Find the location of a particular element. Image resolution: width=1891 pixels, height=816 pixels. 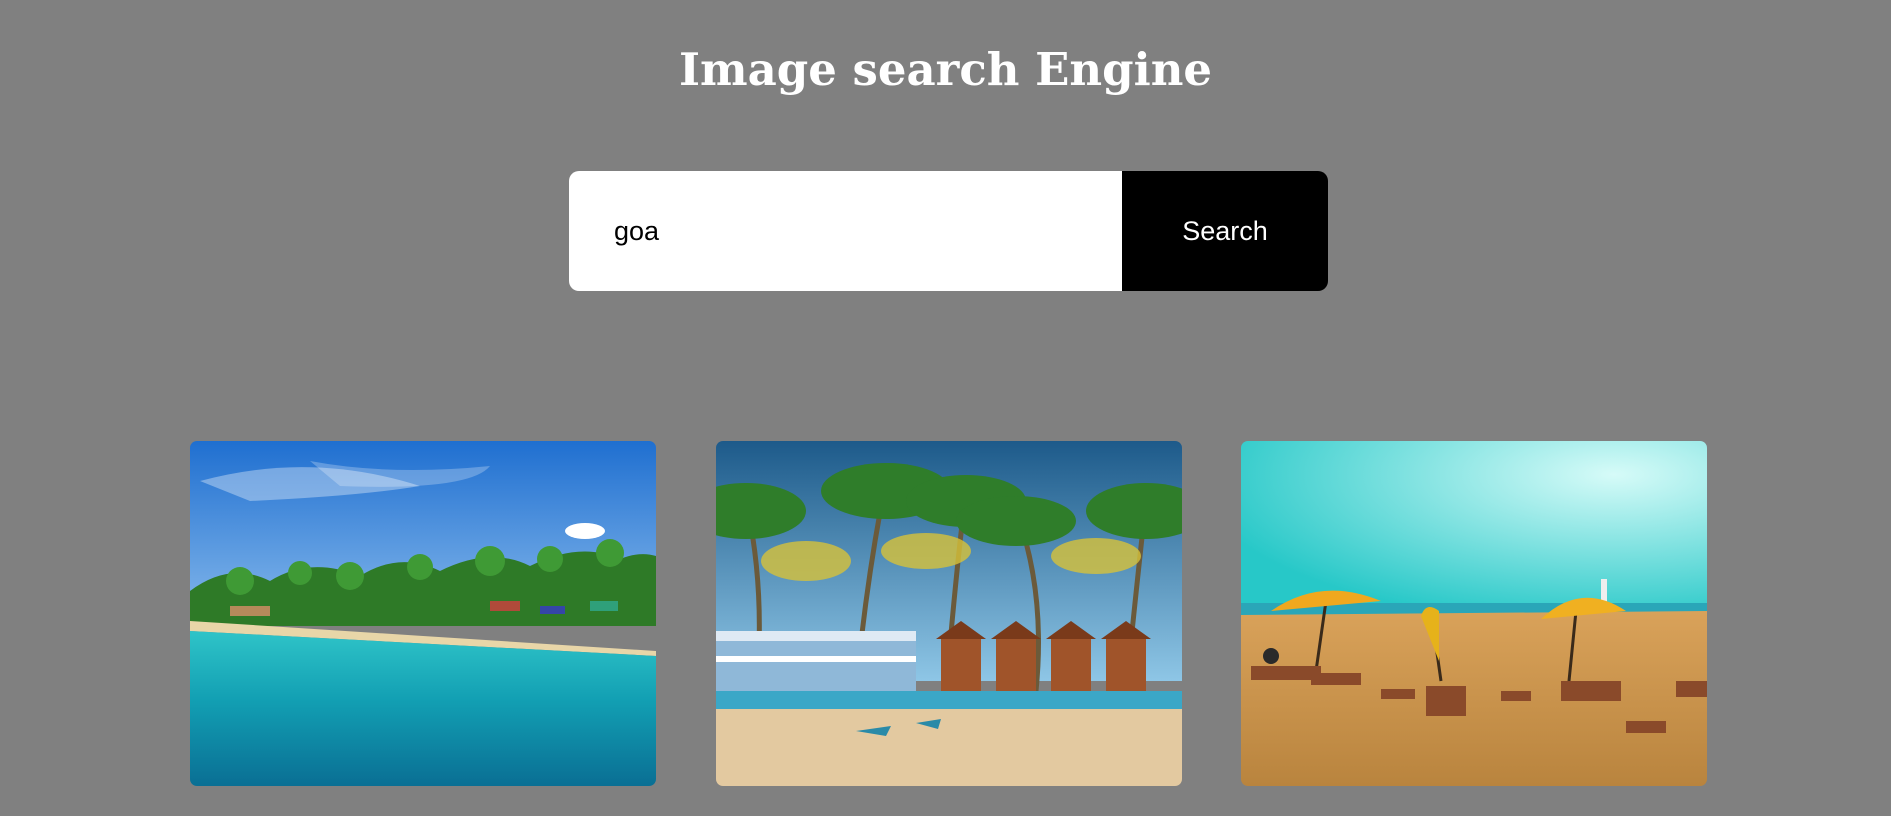

page-title: Image search Engine is located at coordinates (945, 69).